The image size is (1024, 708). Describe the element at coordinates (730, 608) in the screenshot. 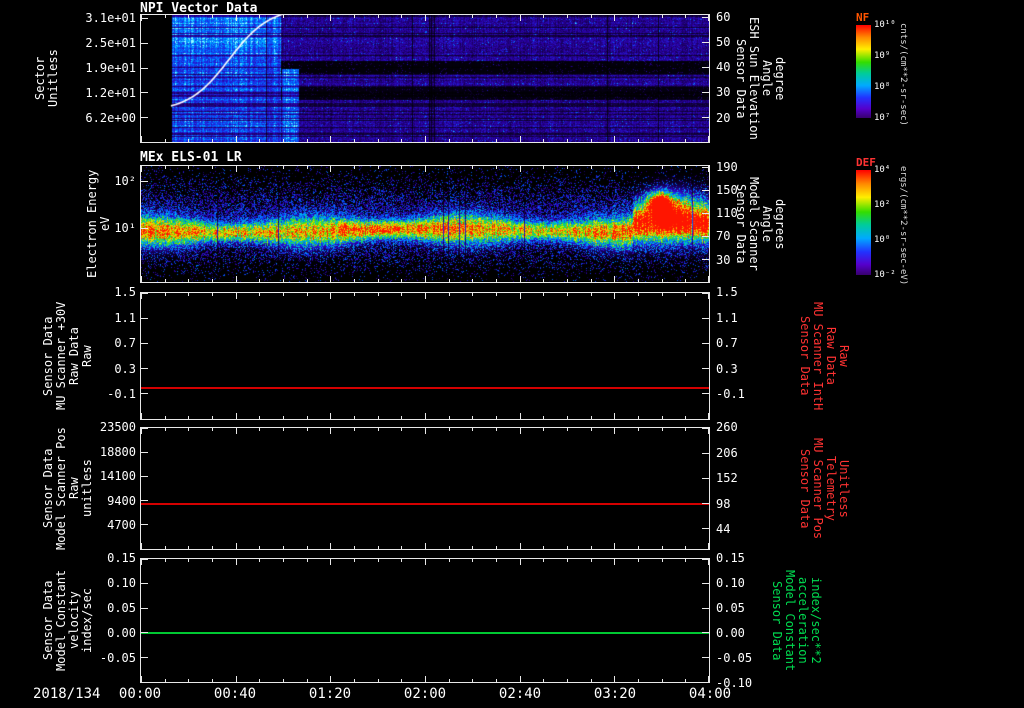

I see `y-tick-label: 0.05` at that location.